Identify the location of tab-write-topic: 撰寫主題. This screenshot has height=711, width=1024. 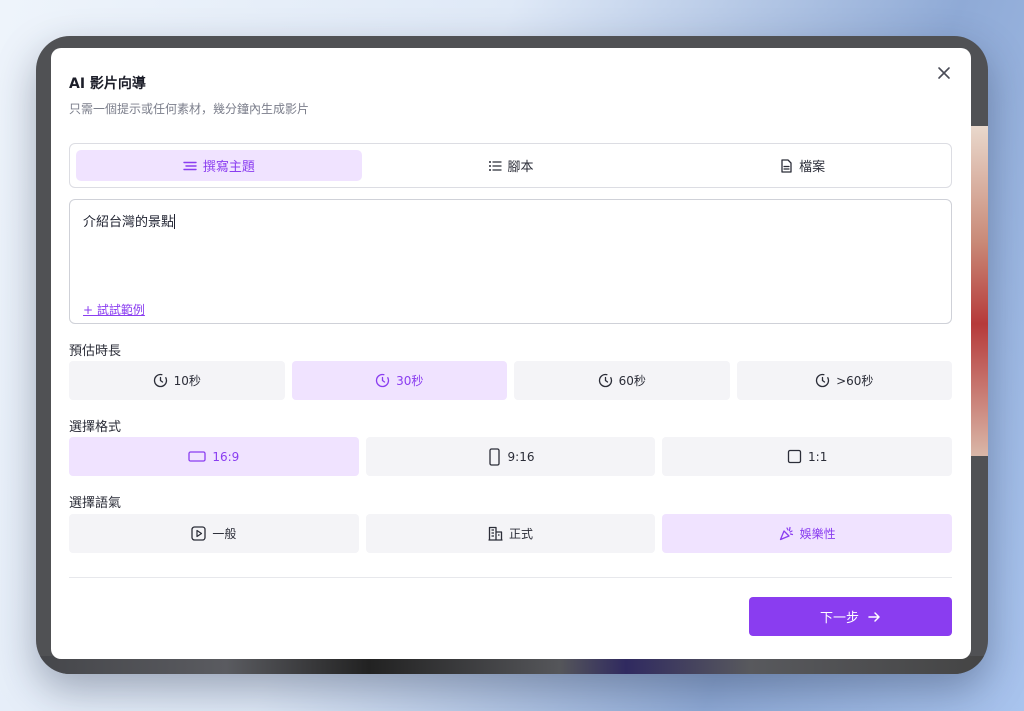
(219, 165).